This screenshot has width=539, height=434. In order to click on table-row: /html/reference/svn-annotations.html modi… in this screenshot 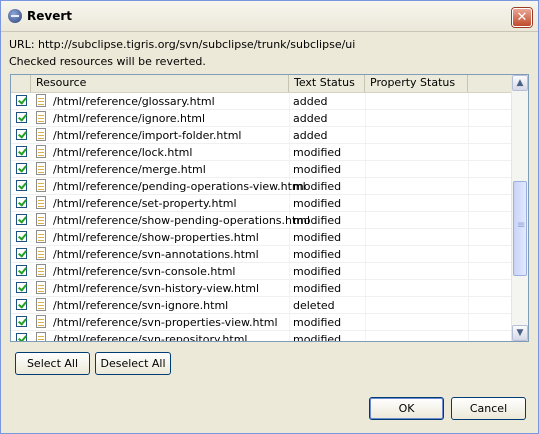, I will do `click(262, 254)`.